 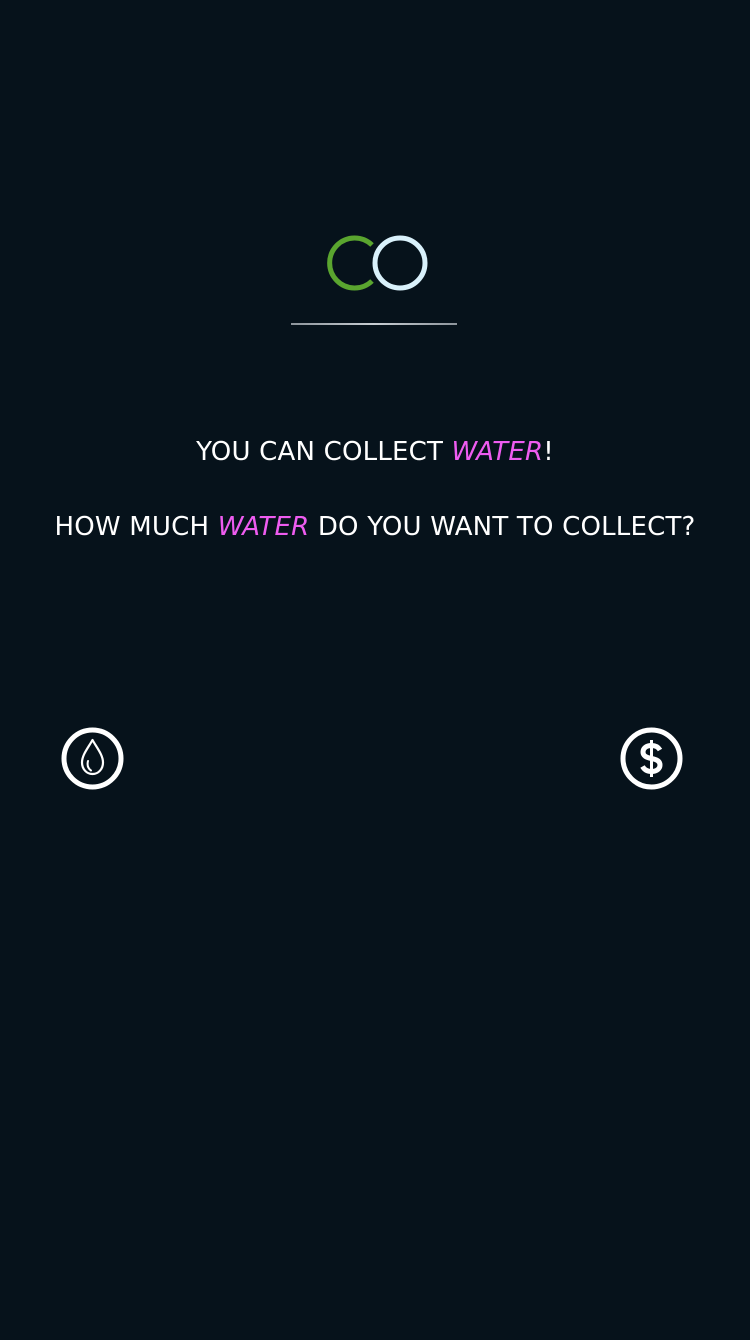 I want to click on logo-right-ring, so click(x=400, y=263).